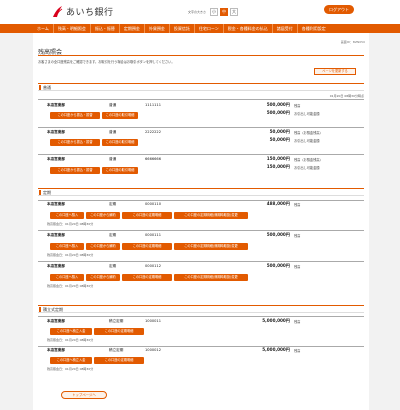  What do you see at coordinates (248, 28) in the screenshot?
I see `nav-tax-payment: 税金・各種料金の払込` at bounding box center [248, 28].